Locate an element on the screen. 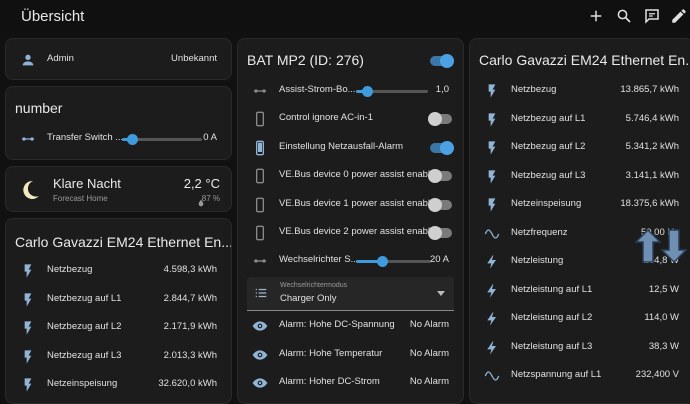 This screenshot has width=690, height=404. em24-right-row-label: Netzbezug auf L2 is located at coordinates (548, 146).